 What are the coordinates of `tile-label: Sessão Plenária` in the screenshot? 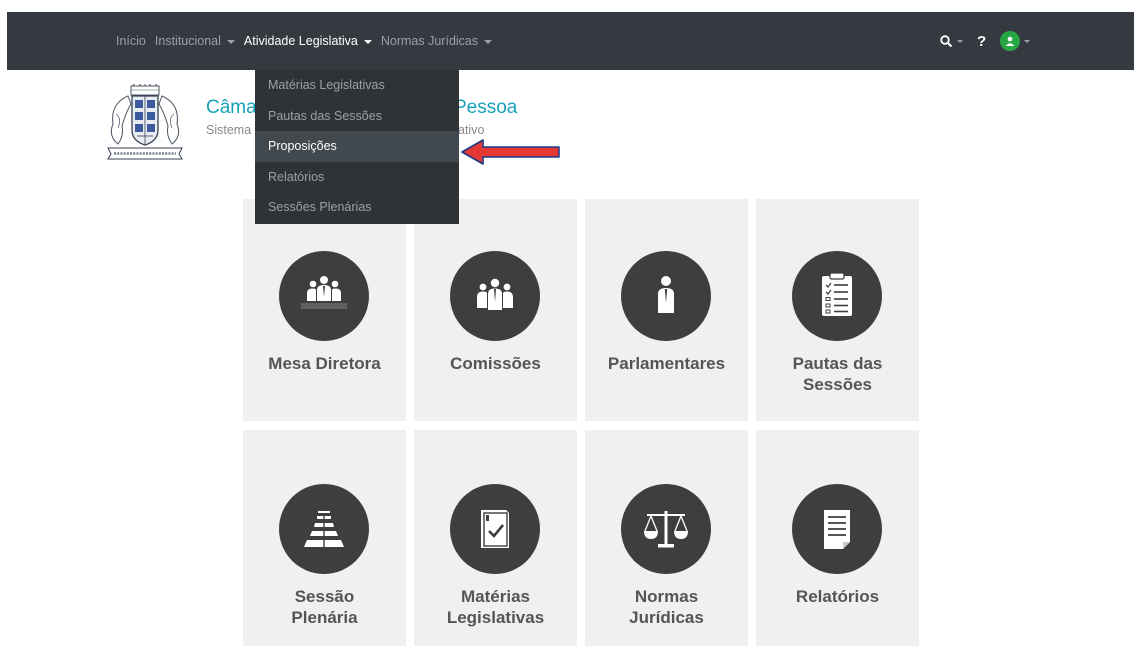 It's located at (324, 607).